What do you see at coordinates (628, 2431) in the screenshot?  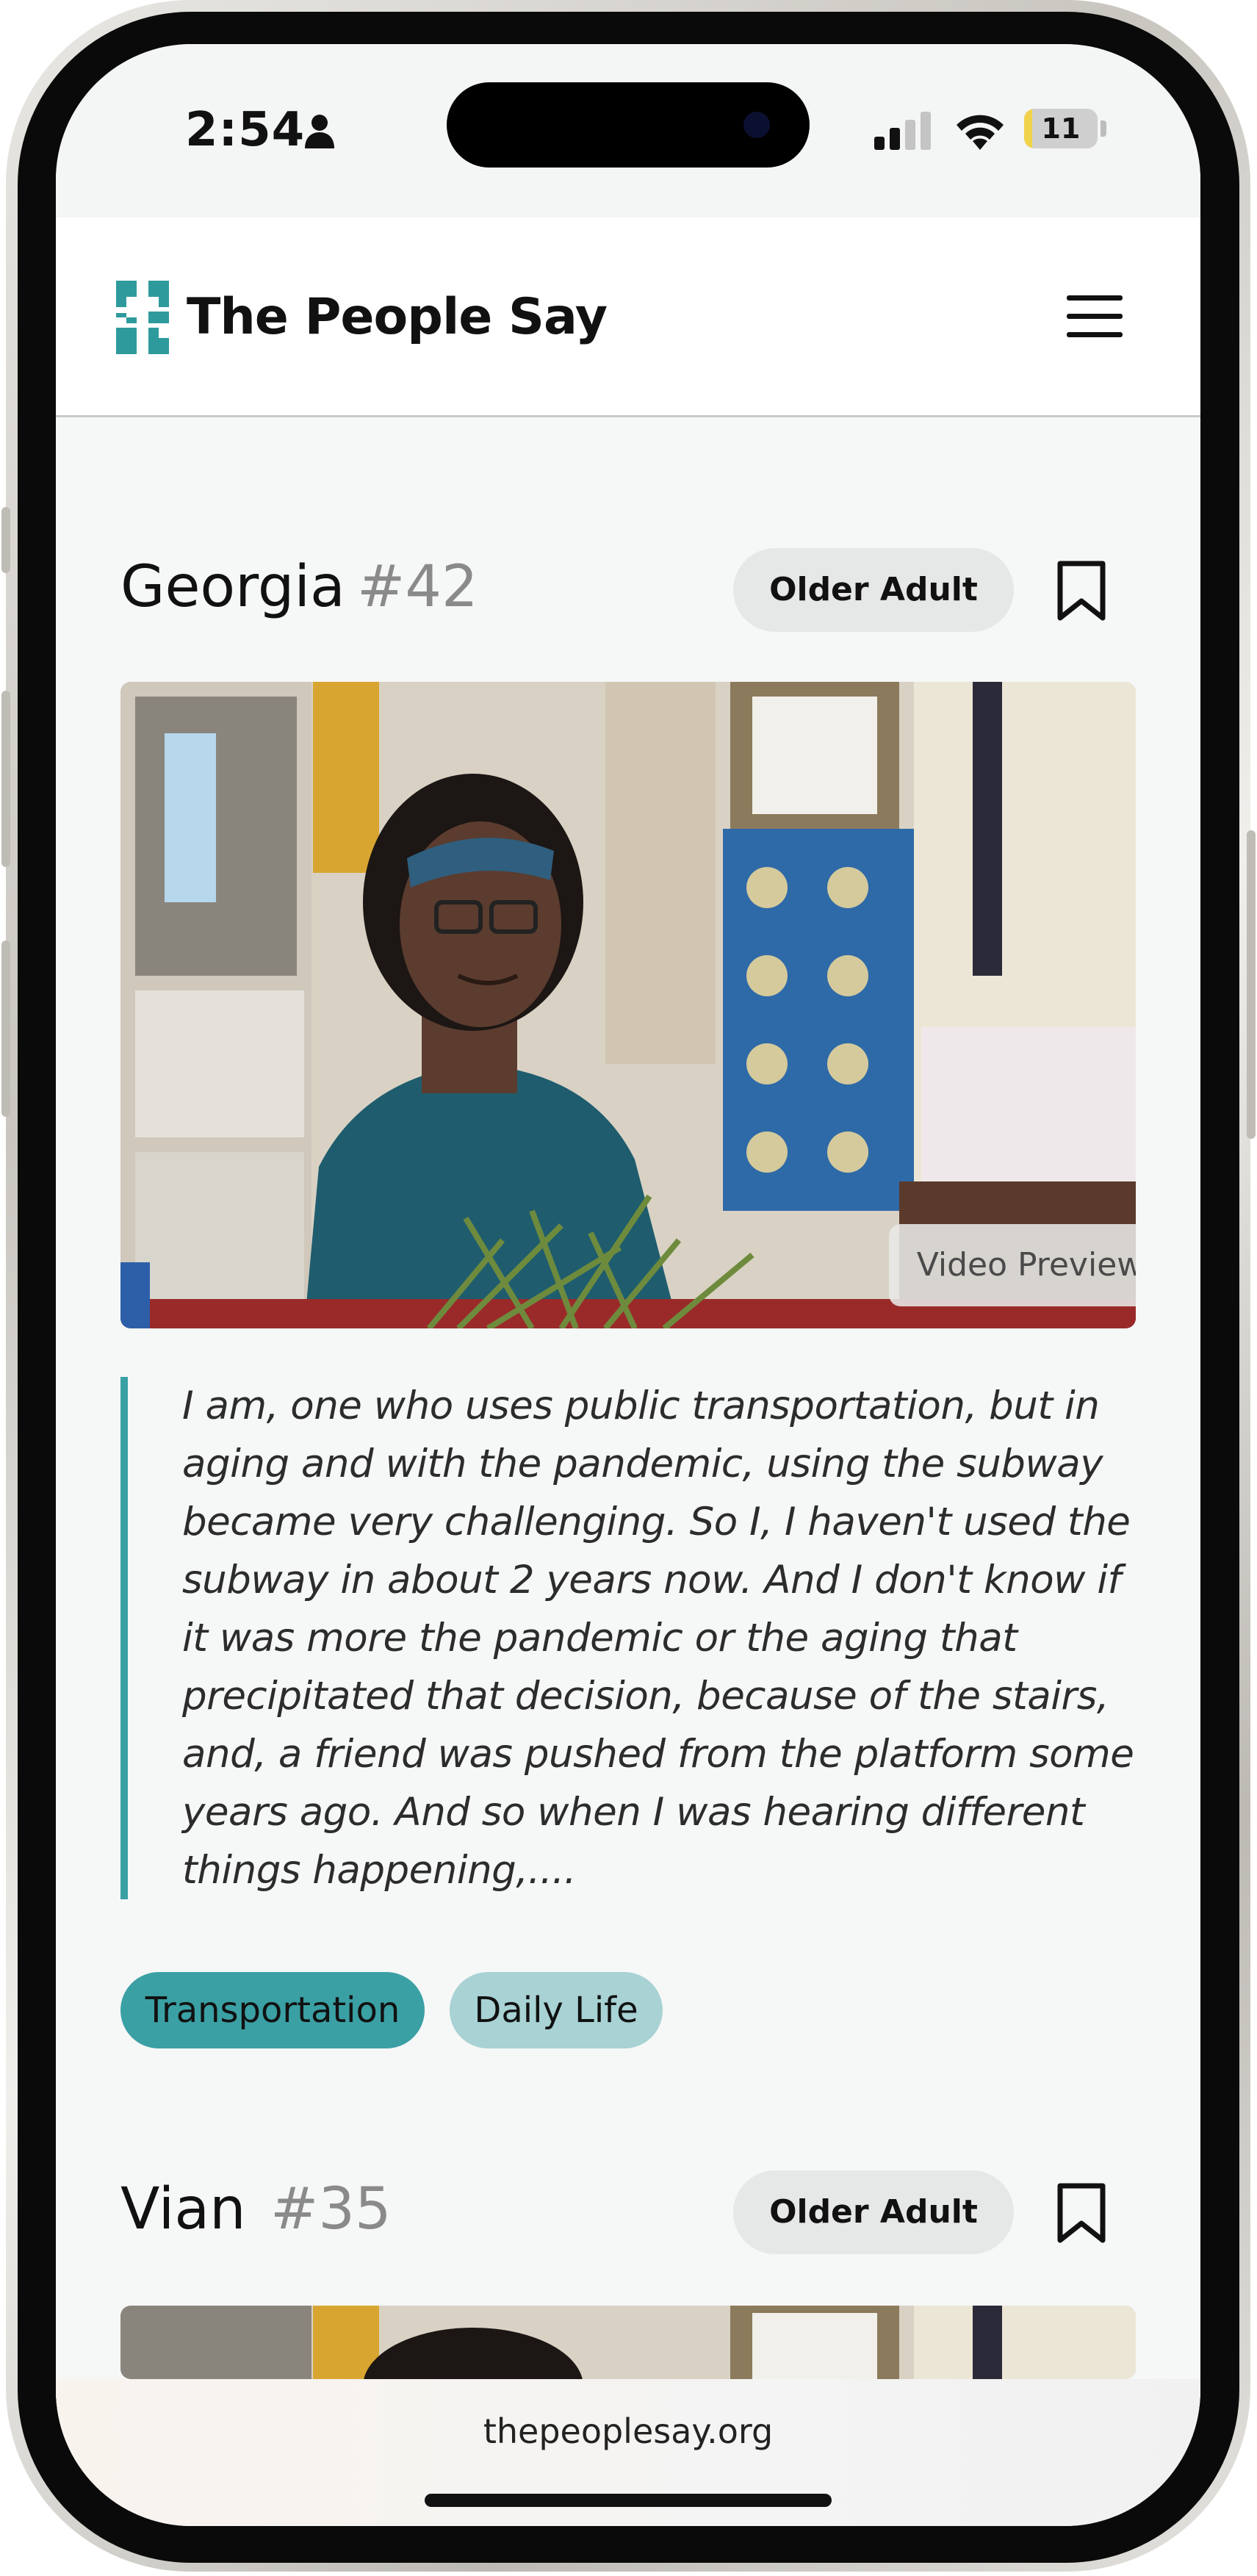 I see `url-text: thepeoplesay.org` at bounding box center [628, 2431].